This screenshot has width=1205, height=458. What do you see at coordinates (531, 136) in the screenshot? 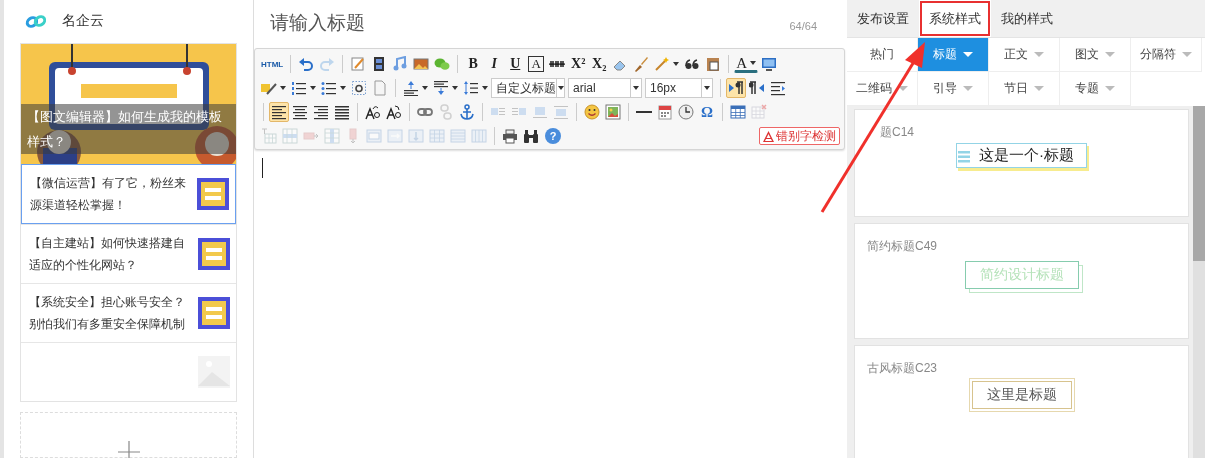
I see `binoculars-icon` at bounding box center [531, 136].